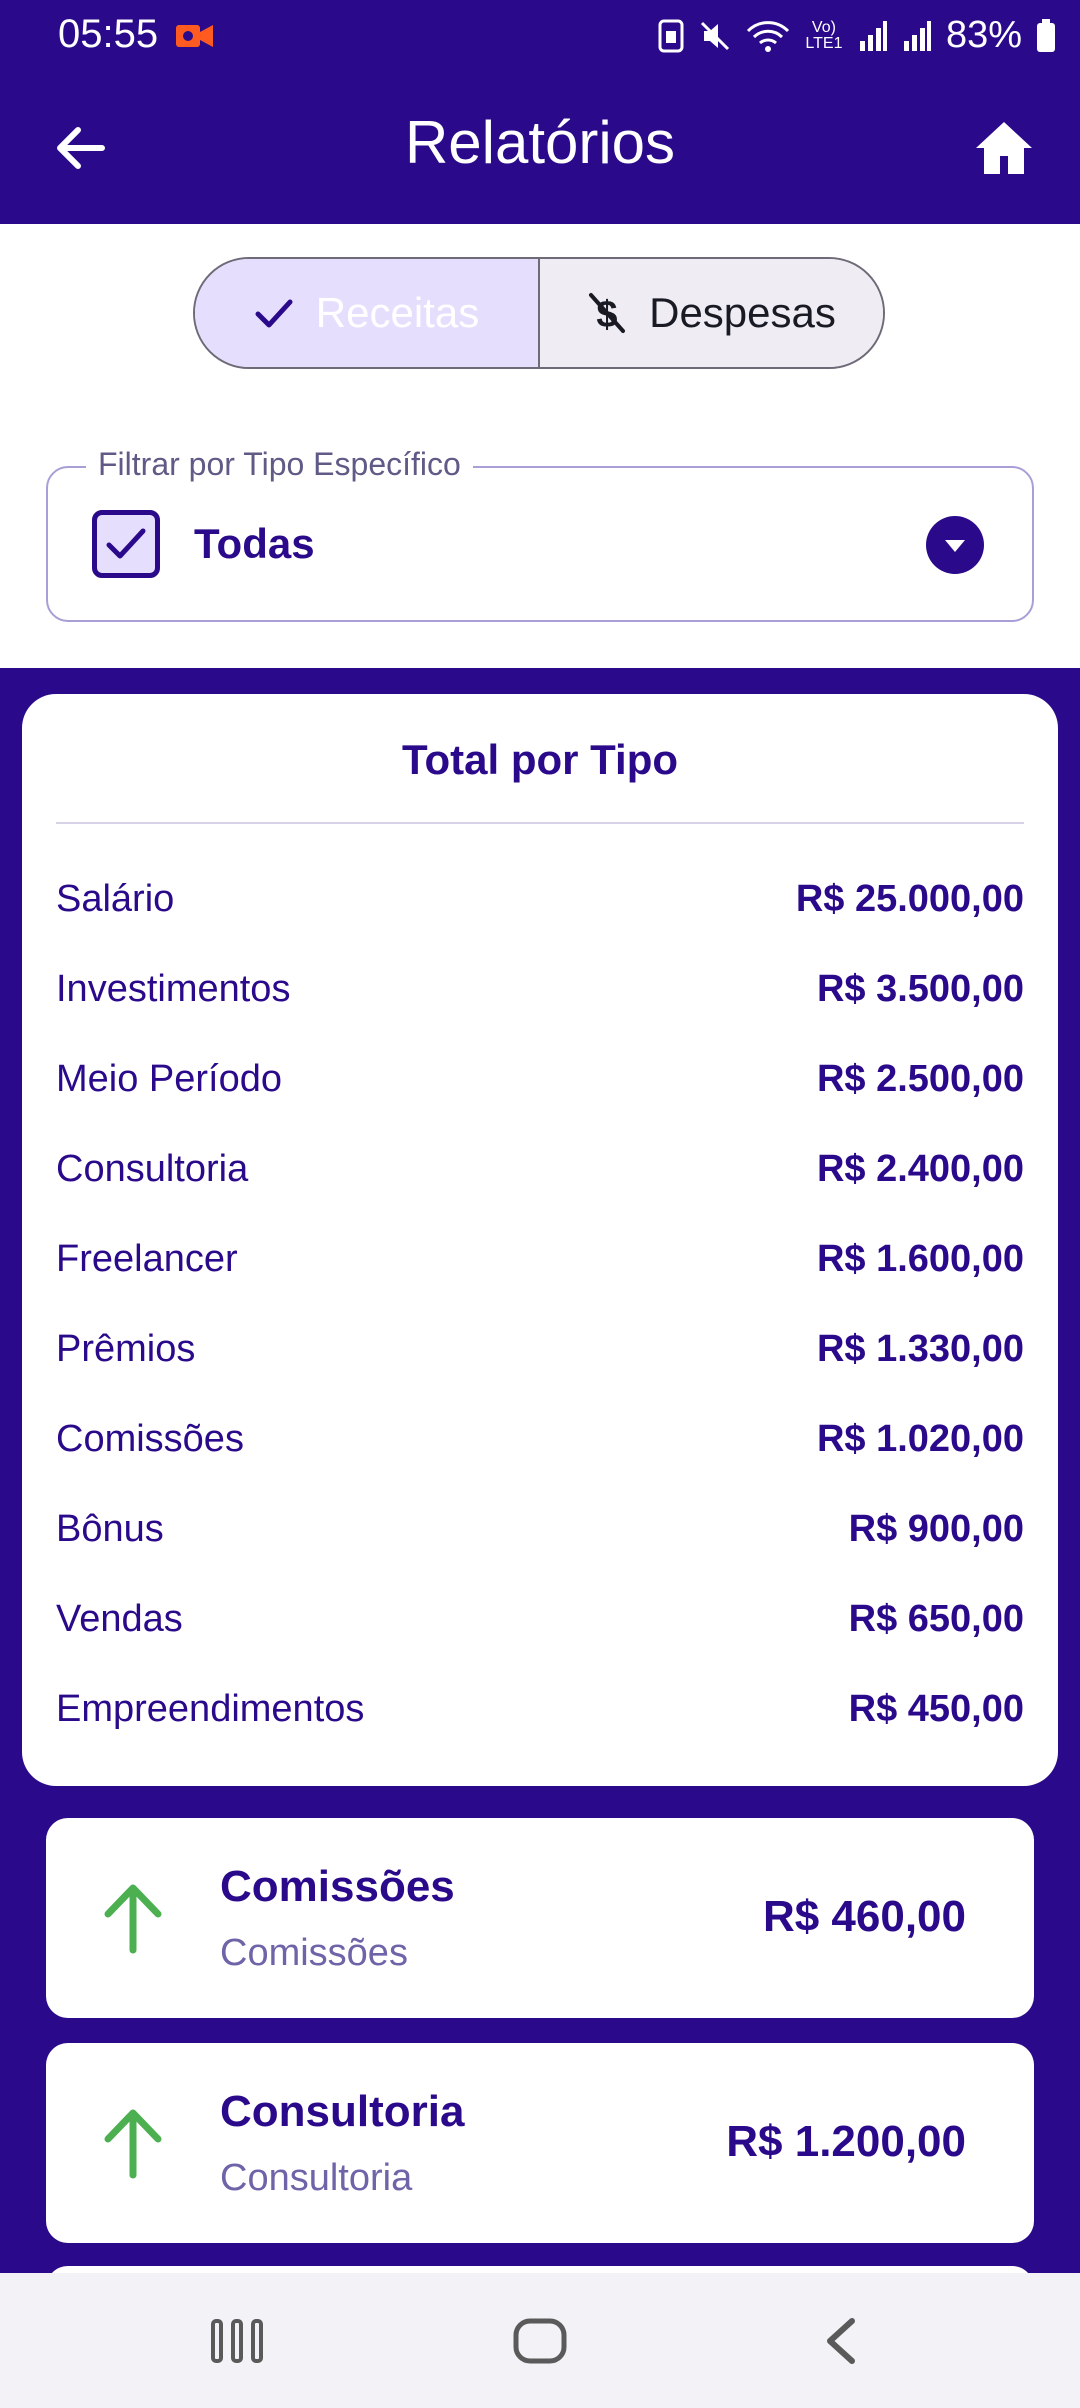  Describe the element at coordinates (936, 1528) in the screenshot. I see `totals-row-value: R$ 900,00` at that location.